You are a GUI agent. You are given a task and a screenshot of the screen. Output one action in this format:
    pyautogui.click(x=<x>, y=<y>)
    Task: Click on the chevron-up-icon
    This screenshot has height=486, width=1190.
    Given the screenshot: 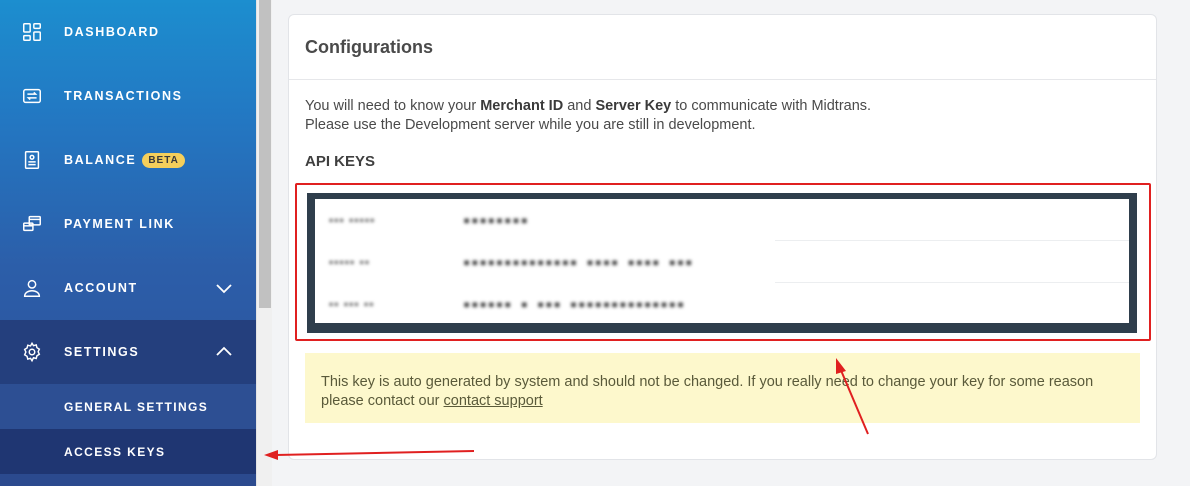 What is the action you would take?
    pyautogui.click(x=224, y=352)
    